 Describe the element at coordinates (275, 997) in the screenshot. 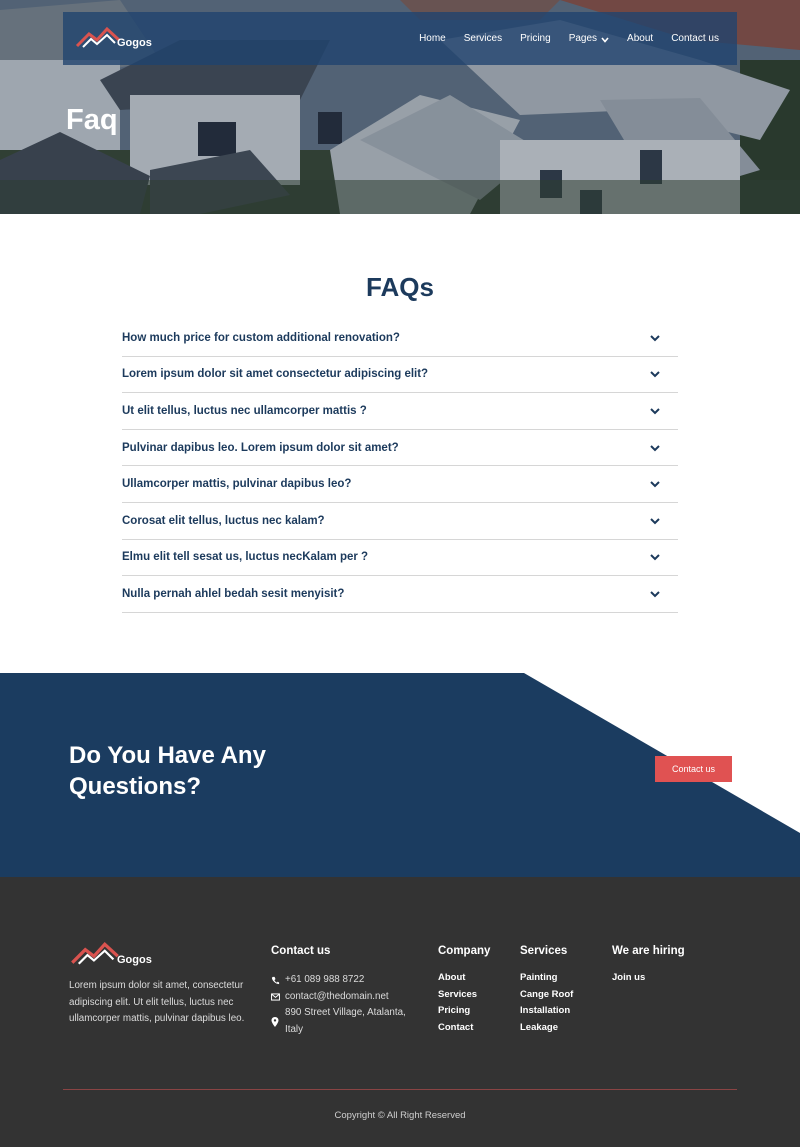

I see `email-icon` at that location.